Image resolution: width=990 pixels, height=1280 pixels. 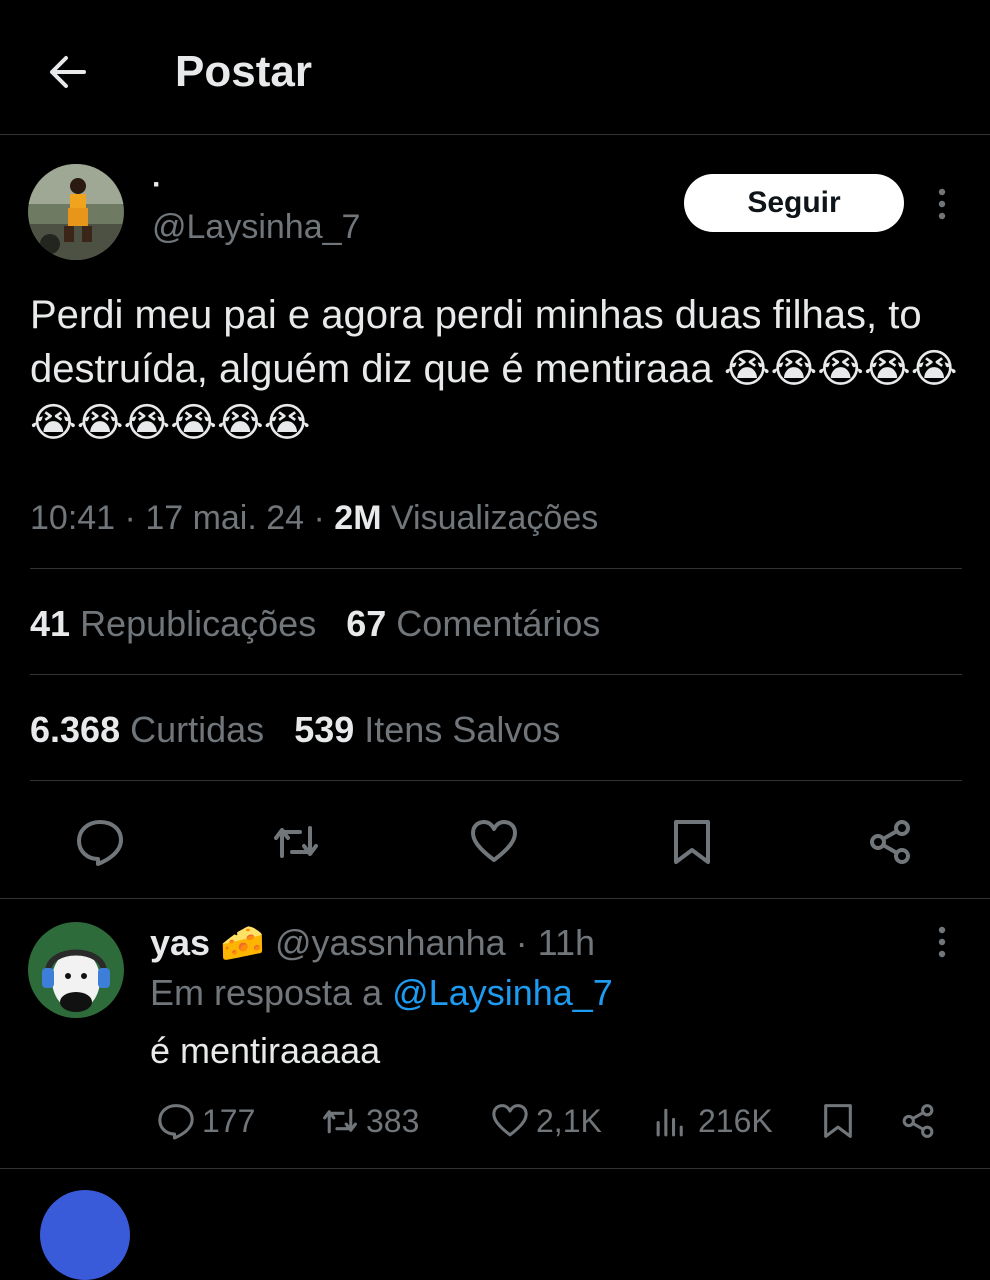 I want to click on reply-repost-button: 383, so click(x=369, y=1121).